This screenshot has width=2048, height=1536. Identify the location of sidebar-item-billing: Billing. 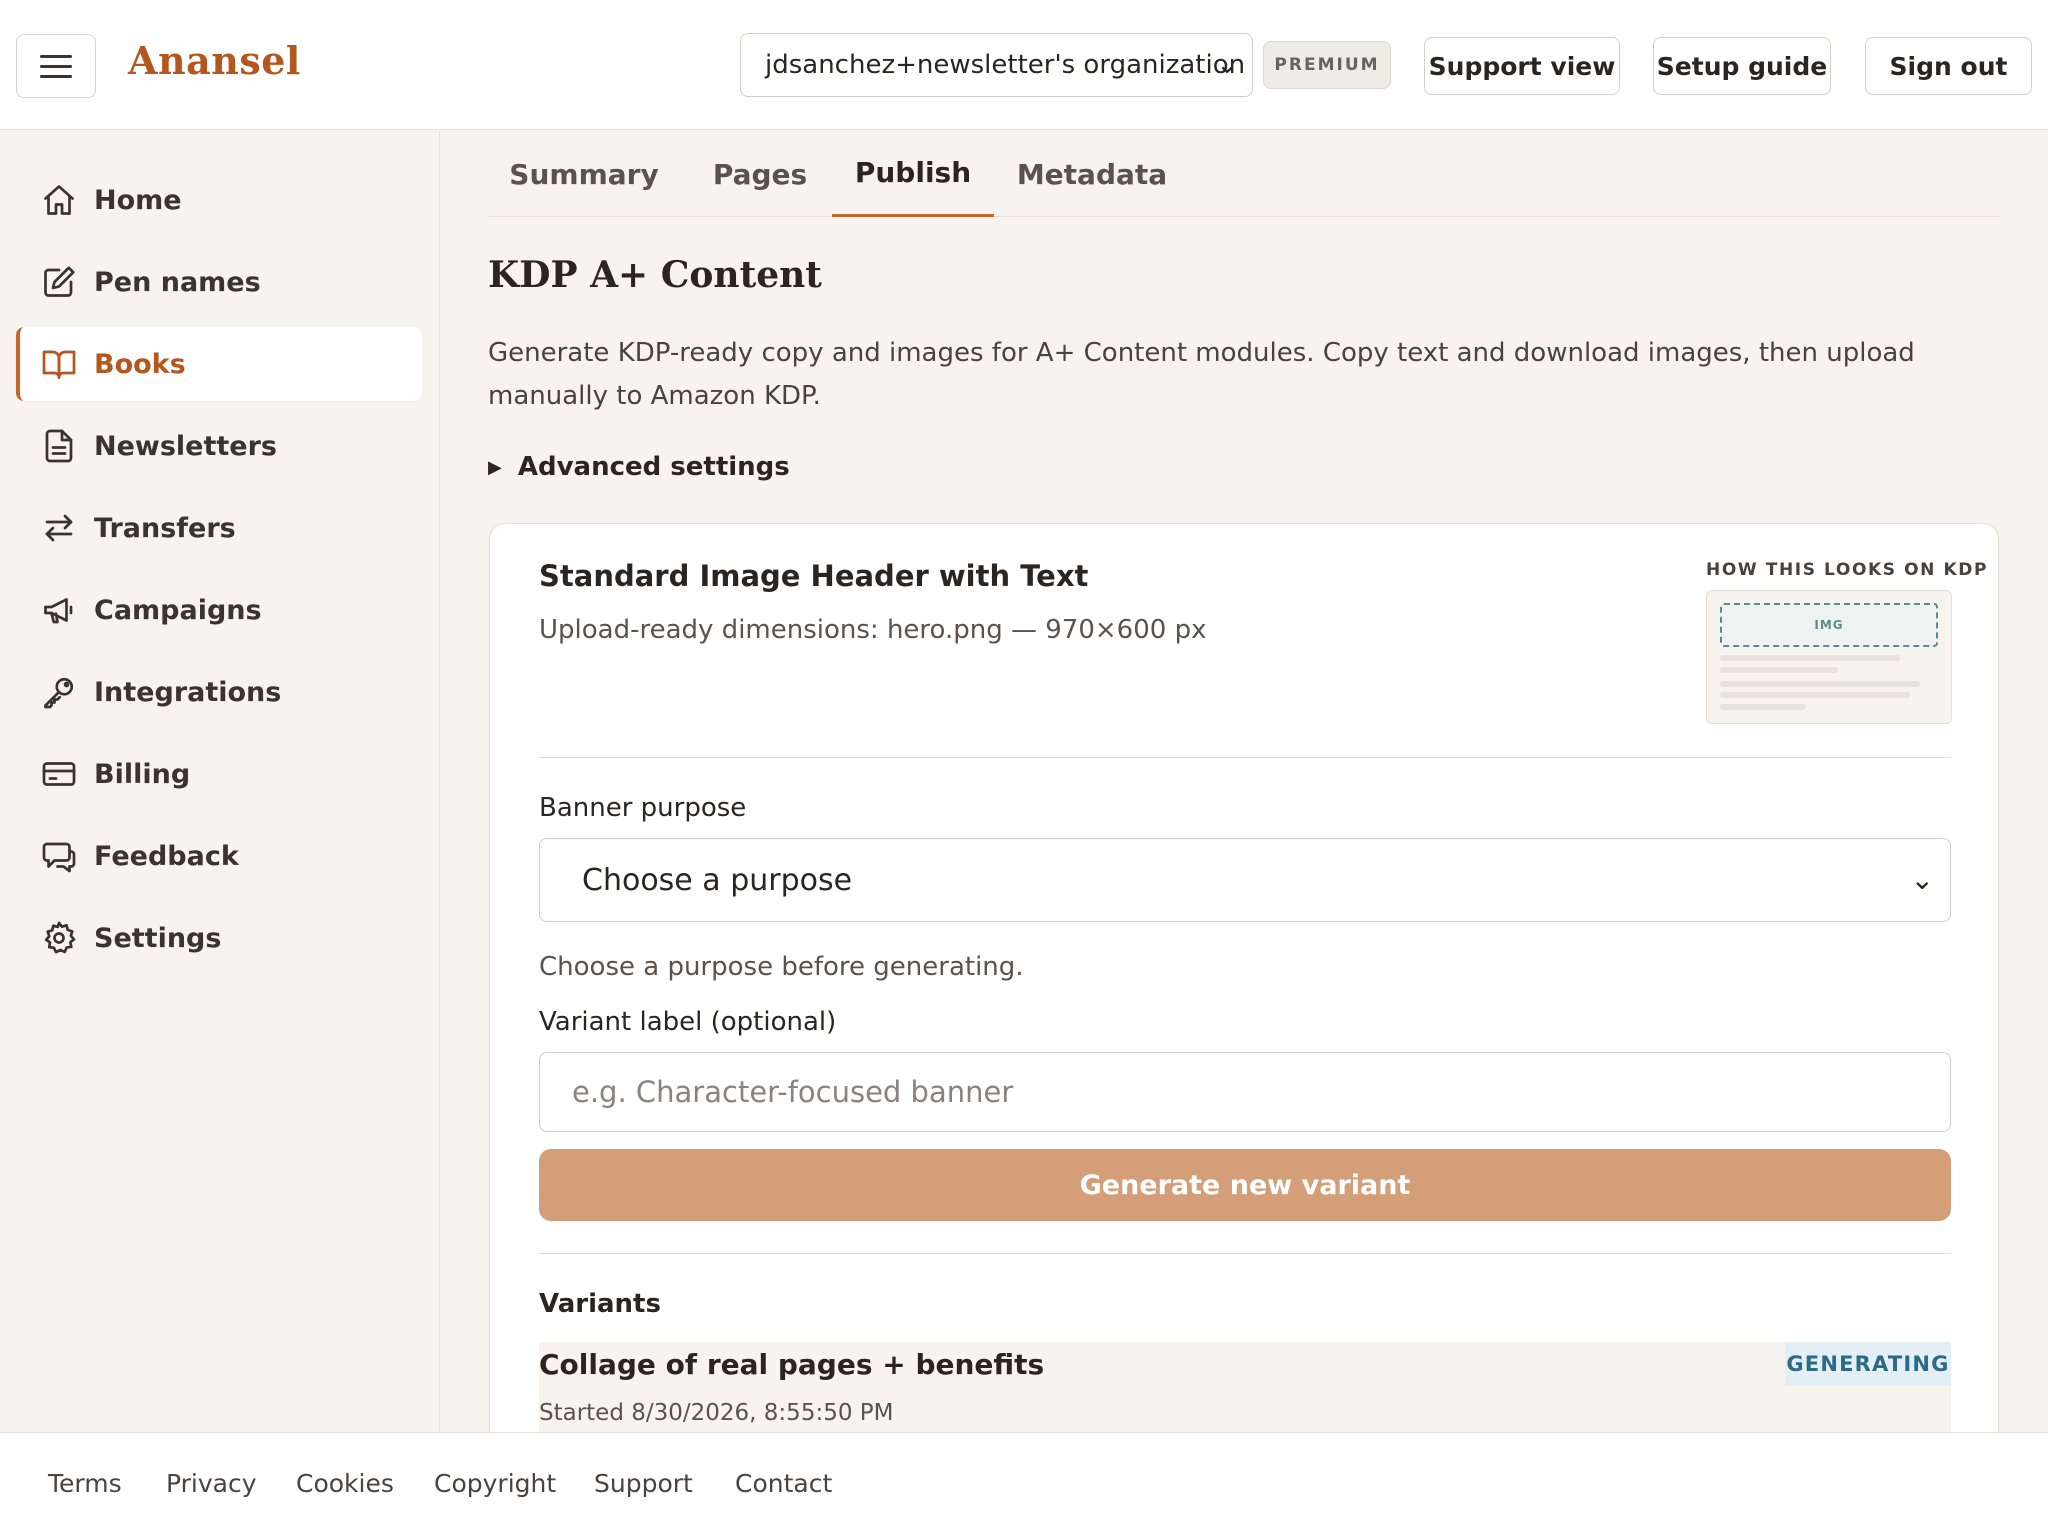
(219, 774).